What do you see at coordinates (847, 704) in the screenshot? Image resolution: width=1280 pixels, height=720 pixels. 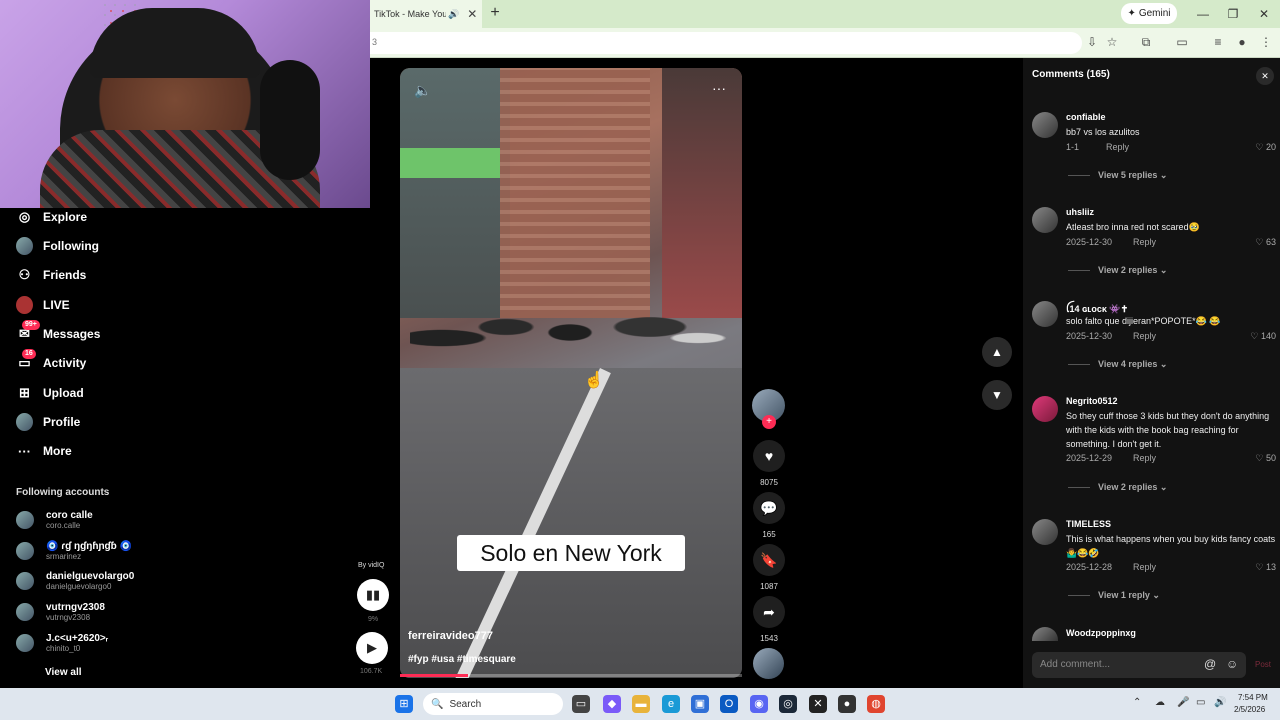 I see `obs-icon: ●` at bounding box center [847, 704].